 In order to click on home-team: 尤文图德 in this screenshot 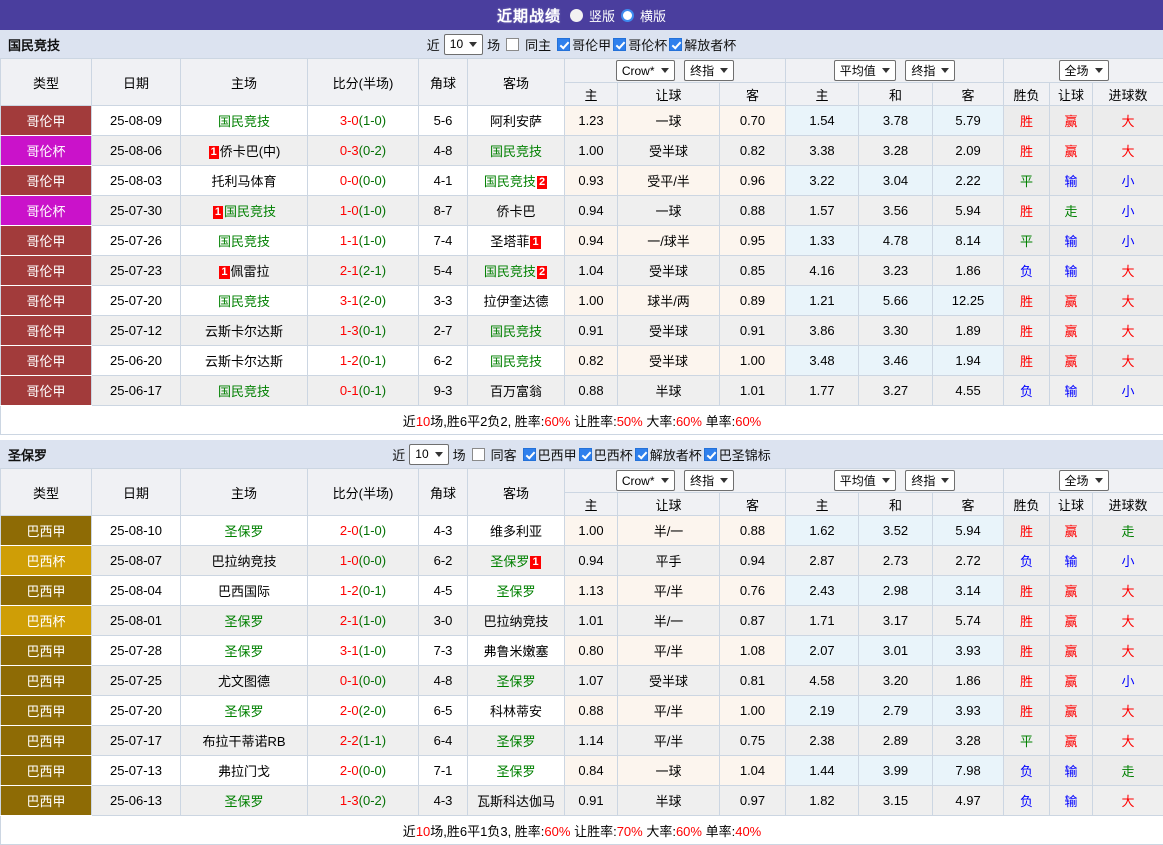, I will do `click(244, 681)`.